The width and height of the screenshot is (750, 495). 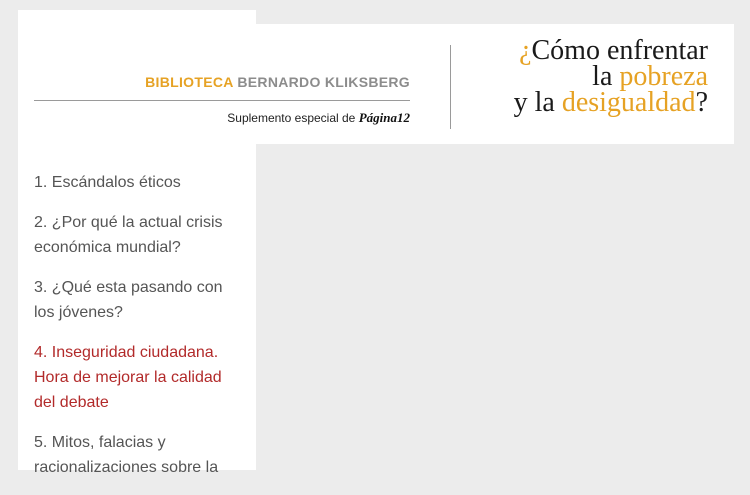 I want to click on title-line-3: y la desigualdad?, so click(x=587, y=102).